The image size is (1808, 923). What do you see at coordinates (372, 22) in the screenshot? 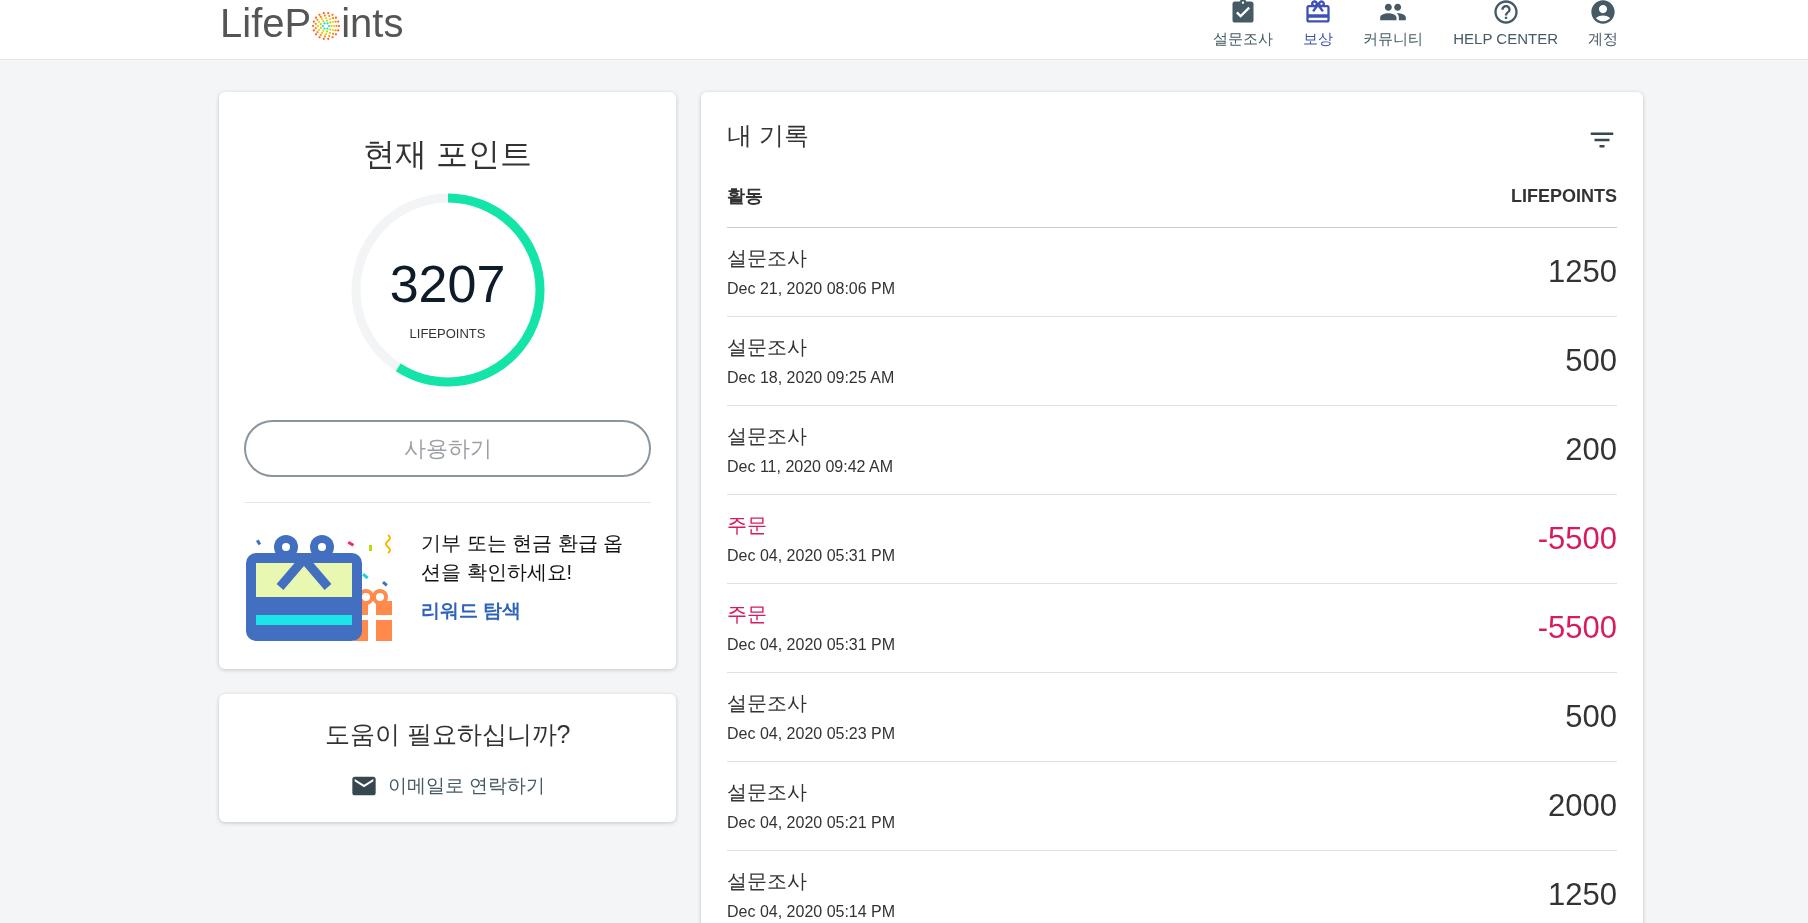
I see `logo-text: ints` at bounding box center [372, 22].